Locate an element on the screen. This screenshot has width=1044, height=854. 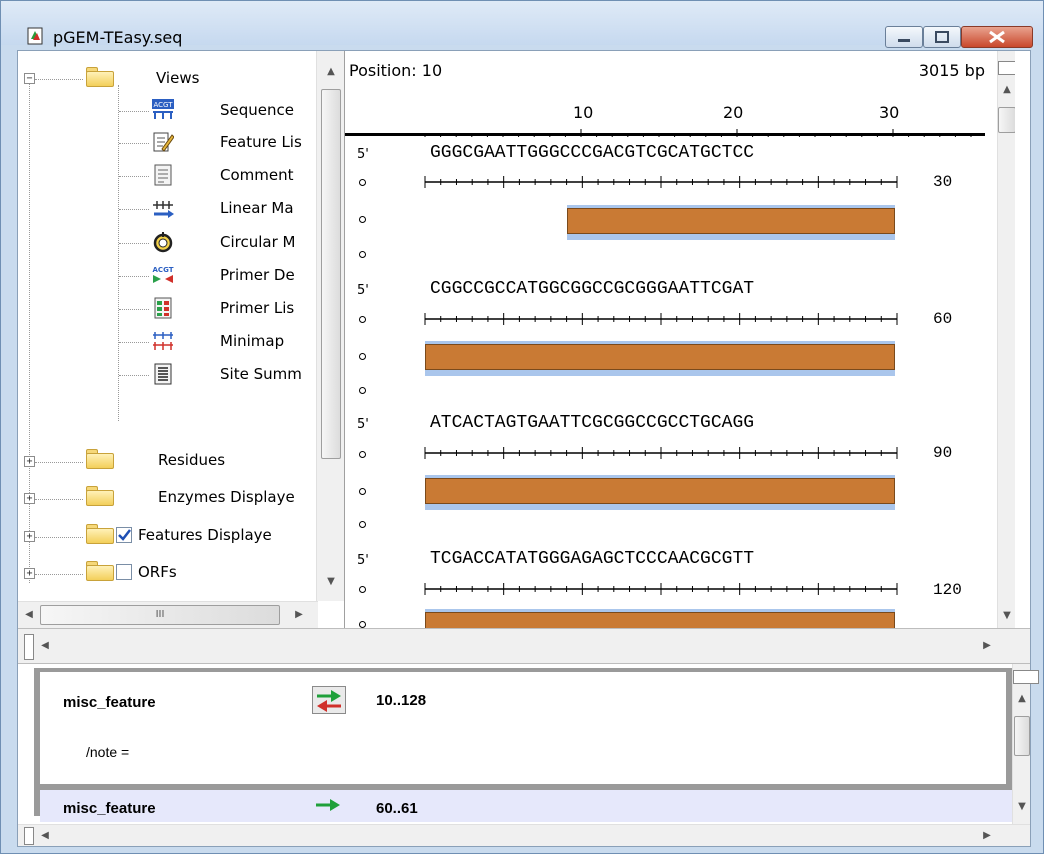
features-expand-toggle: + is located at coordinates (29, 536).